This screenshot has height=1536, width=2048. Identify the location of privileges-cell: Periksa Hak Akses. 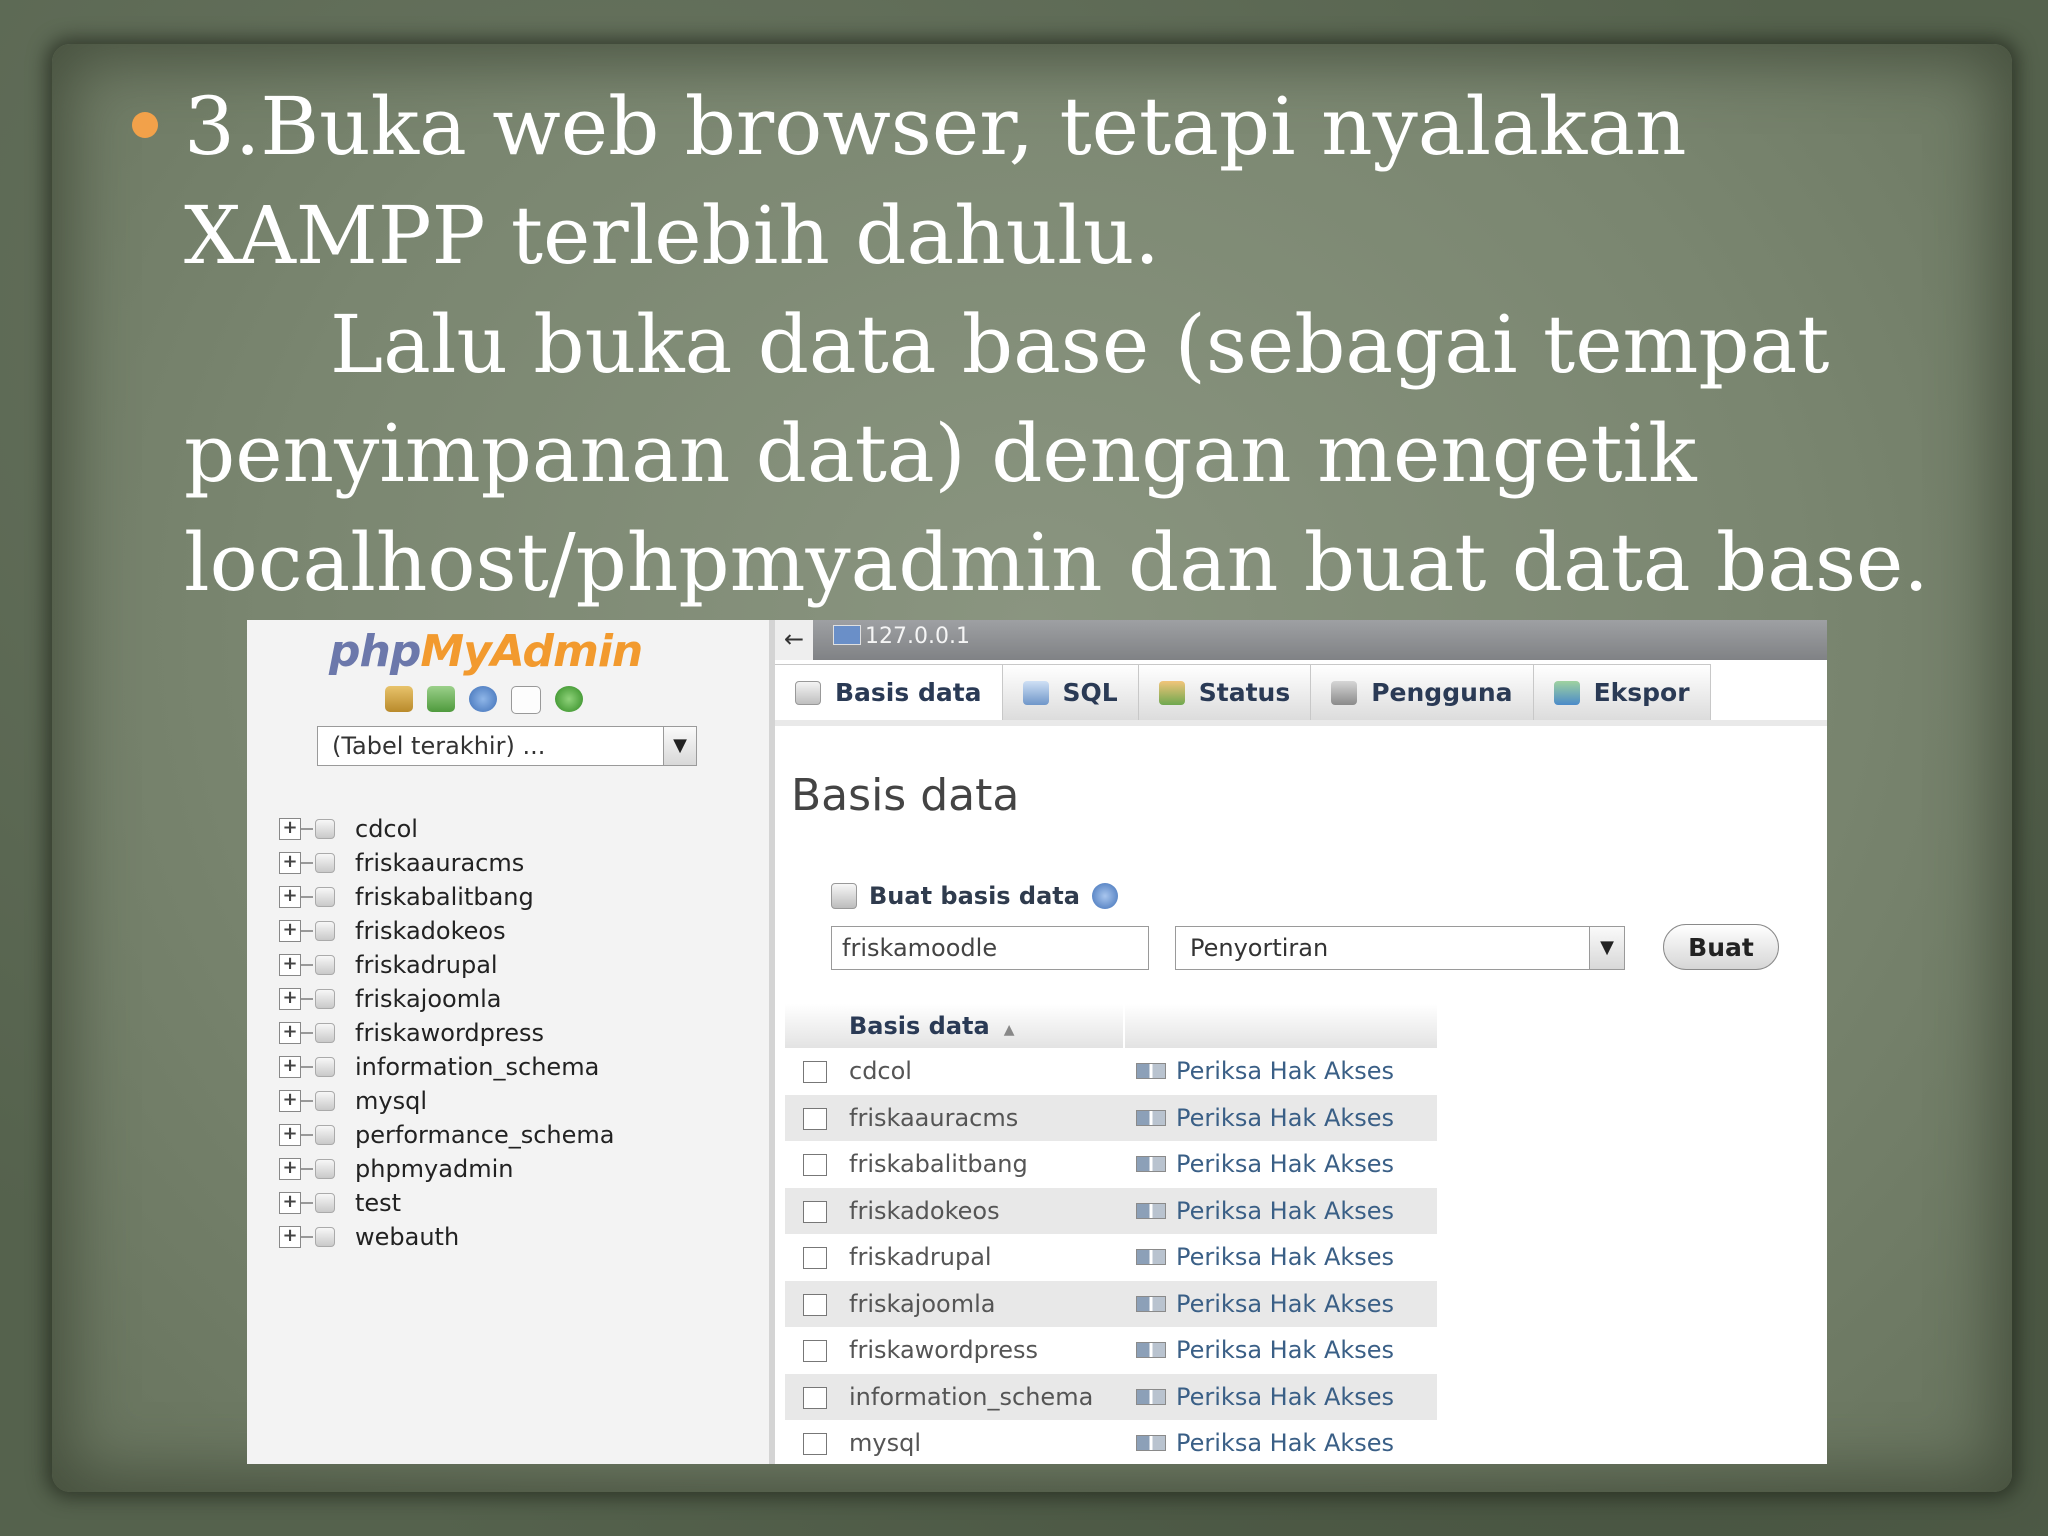
(1280, 1350).